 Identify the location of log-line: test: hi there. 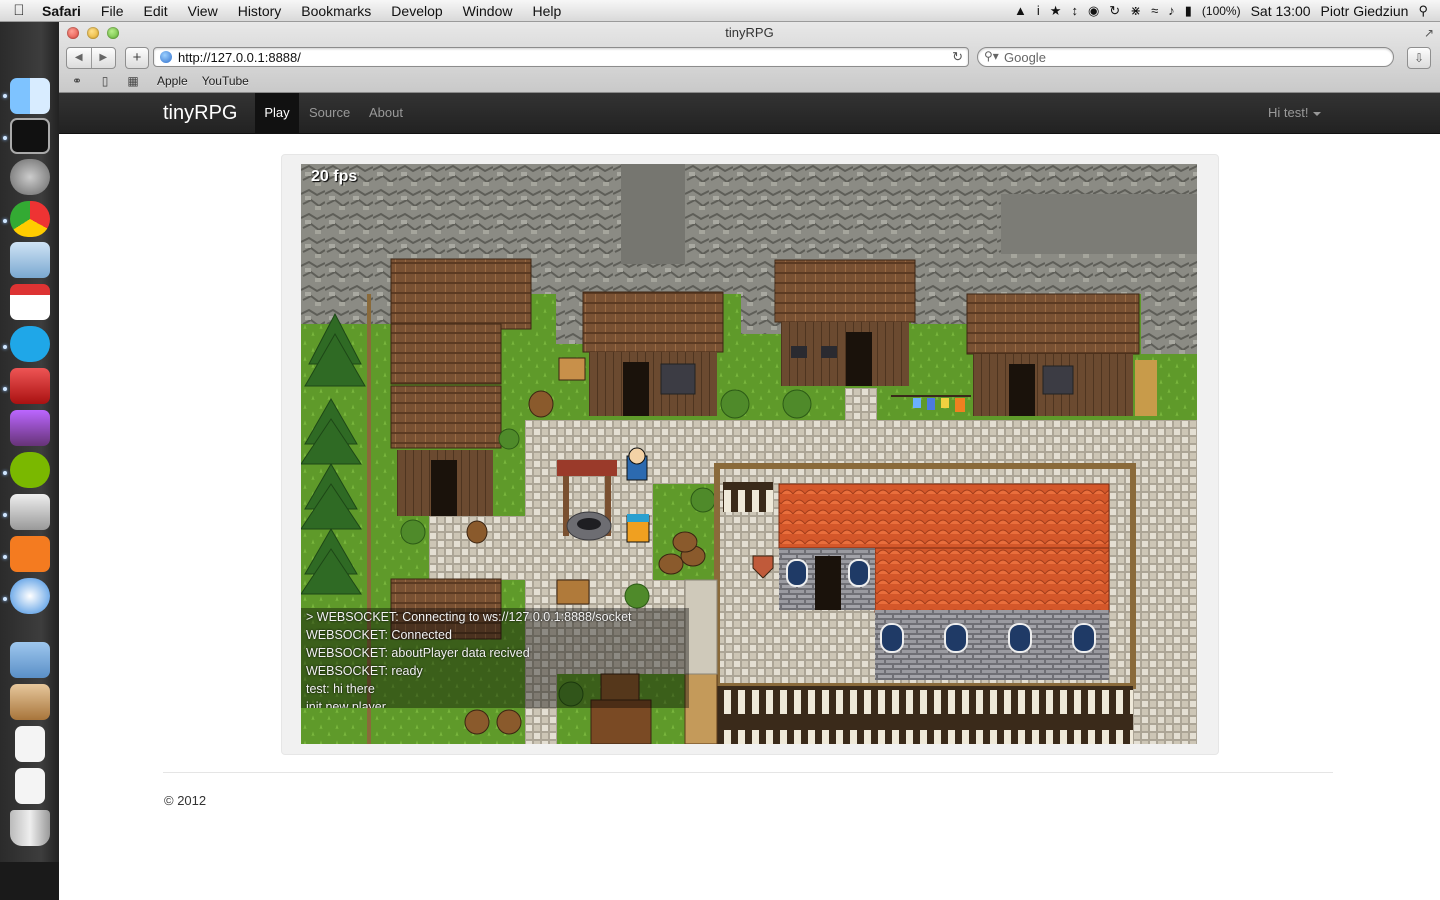
(340, 689).